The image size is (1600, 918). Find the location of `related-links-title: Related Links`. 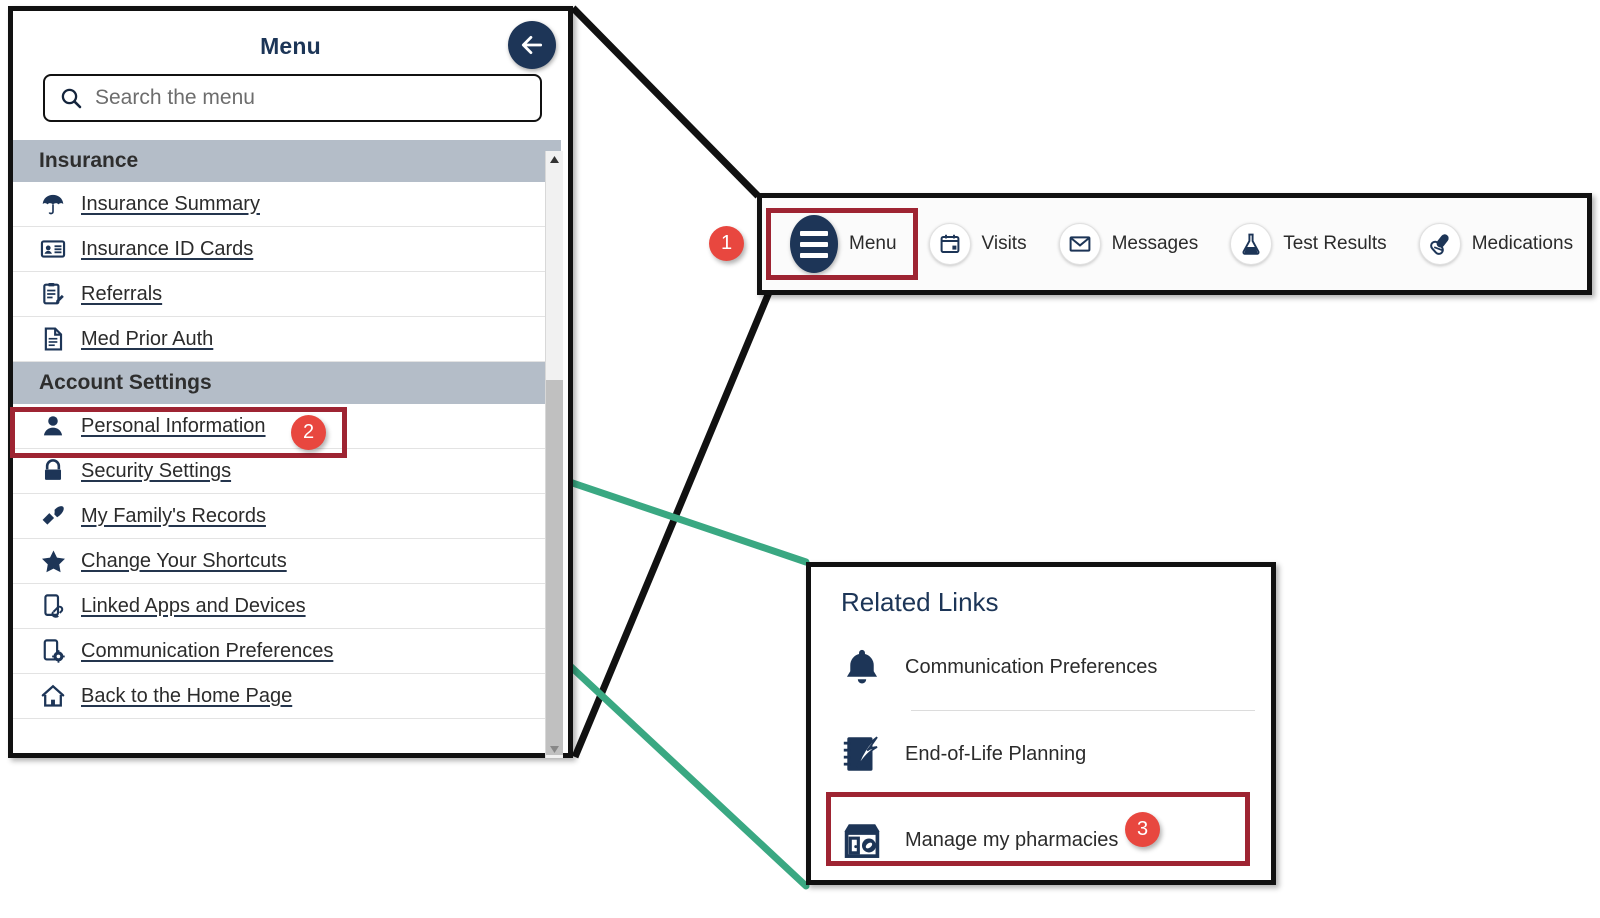

related-links-title: Related Links is located at coordinates (920, 602).